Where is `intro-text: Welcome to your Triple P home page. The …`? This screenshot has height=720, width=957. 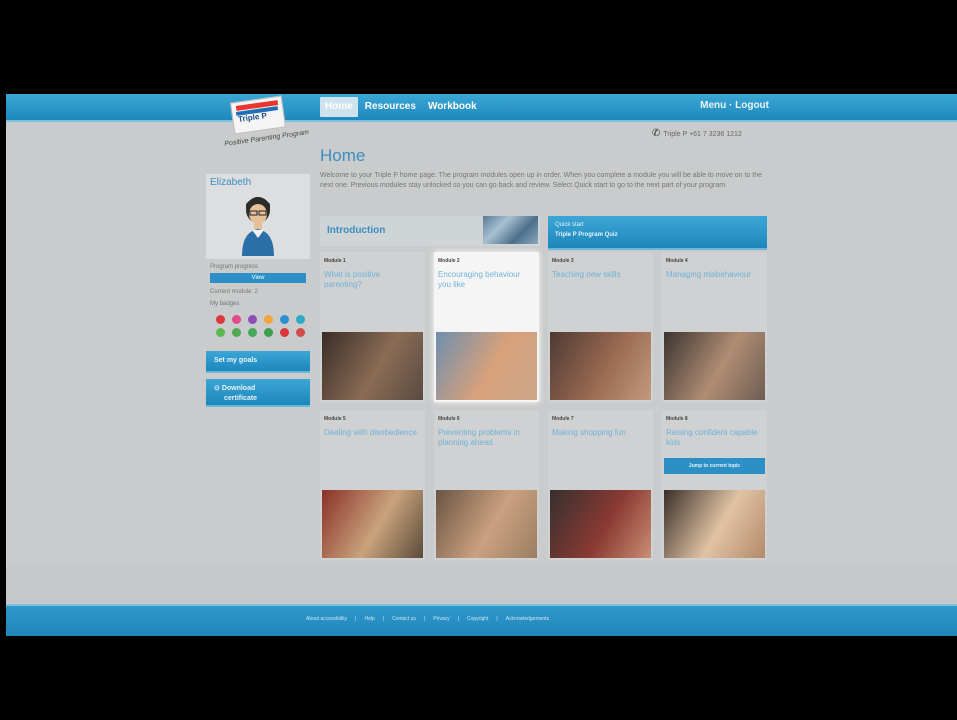 intro-text: Welcome to your Triple P home page. The … is located at coordinates (541, 180).